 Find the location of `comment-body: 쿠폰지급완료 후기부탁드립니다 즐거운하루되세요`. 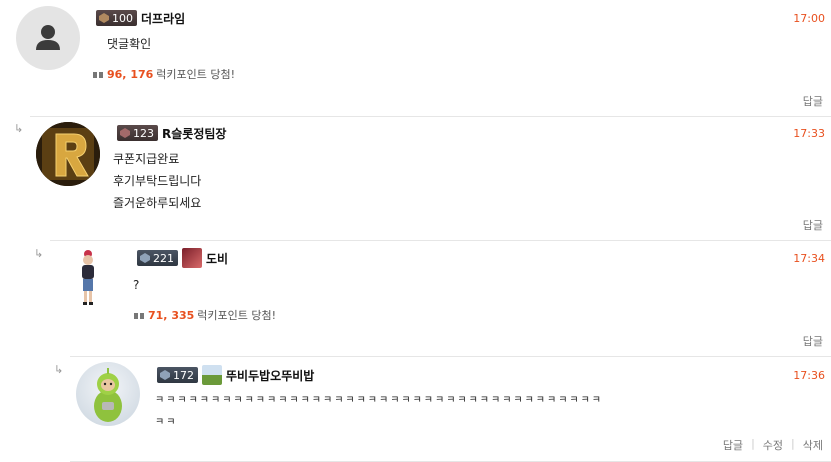

comment-body: 쿠폰지급완료 후기부탁드립니다 즐거운하루되세요 is located at coordinates (157, 181).